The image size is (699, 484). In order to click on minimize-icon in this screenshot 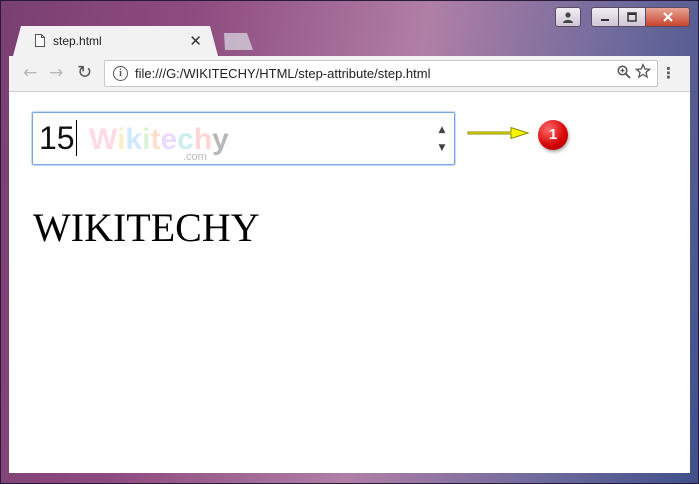, I will do `click(605, 17)`.